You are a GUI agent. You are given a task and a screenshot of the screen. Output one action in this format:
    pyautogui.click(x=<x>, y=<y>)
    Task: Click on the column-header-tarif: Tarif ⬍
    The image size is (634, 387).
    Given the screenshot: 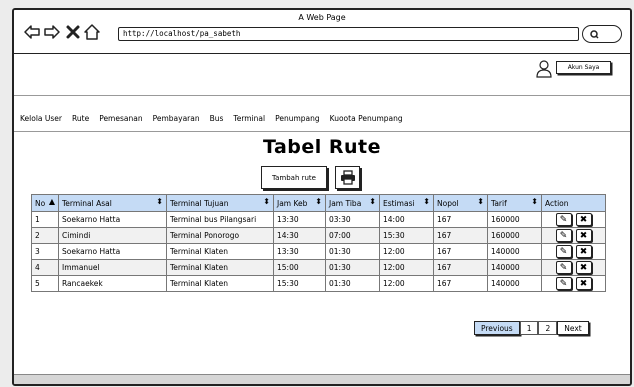 What is the action you would take?
    pyautogui.click(x=514, y=203)
    